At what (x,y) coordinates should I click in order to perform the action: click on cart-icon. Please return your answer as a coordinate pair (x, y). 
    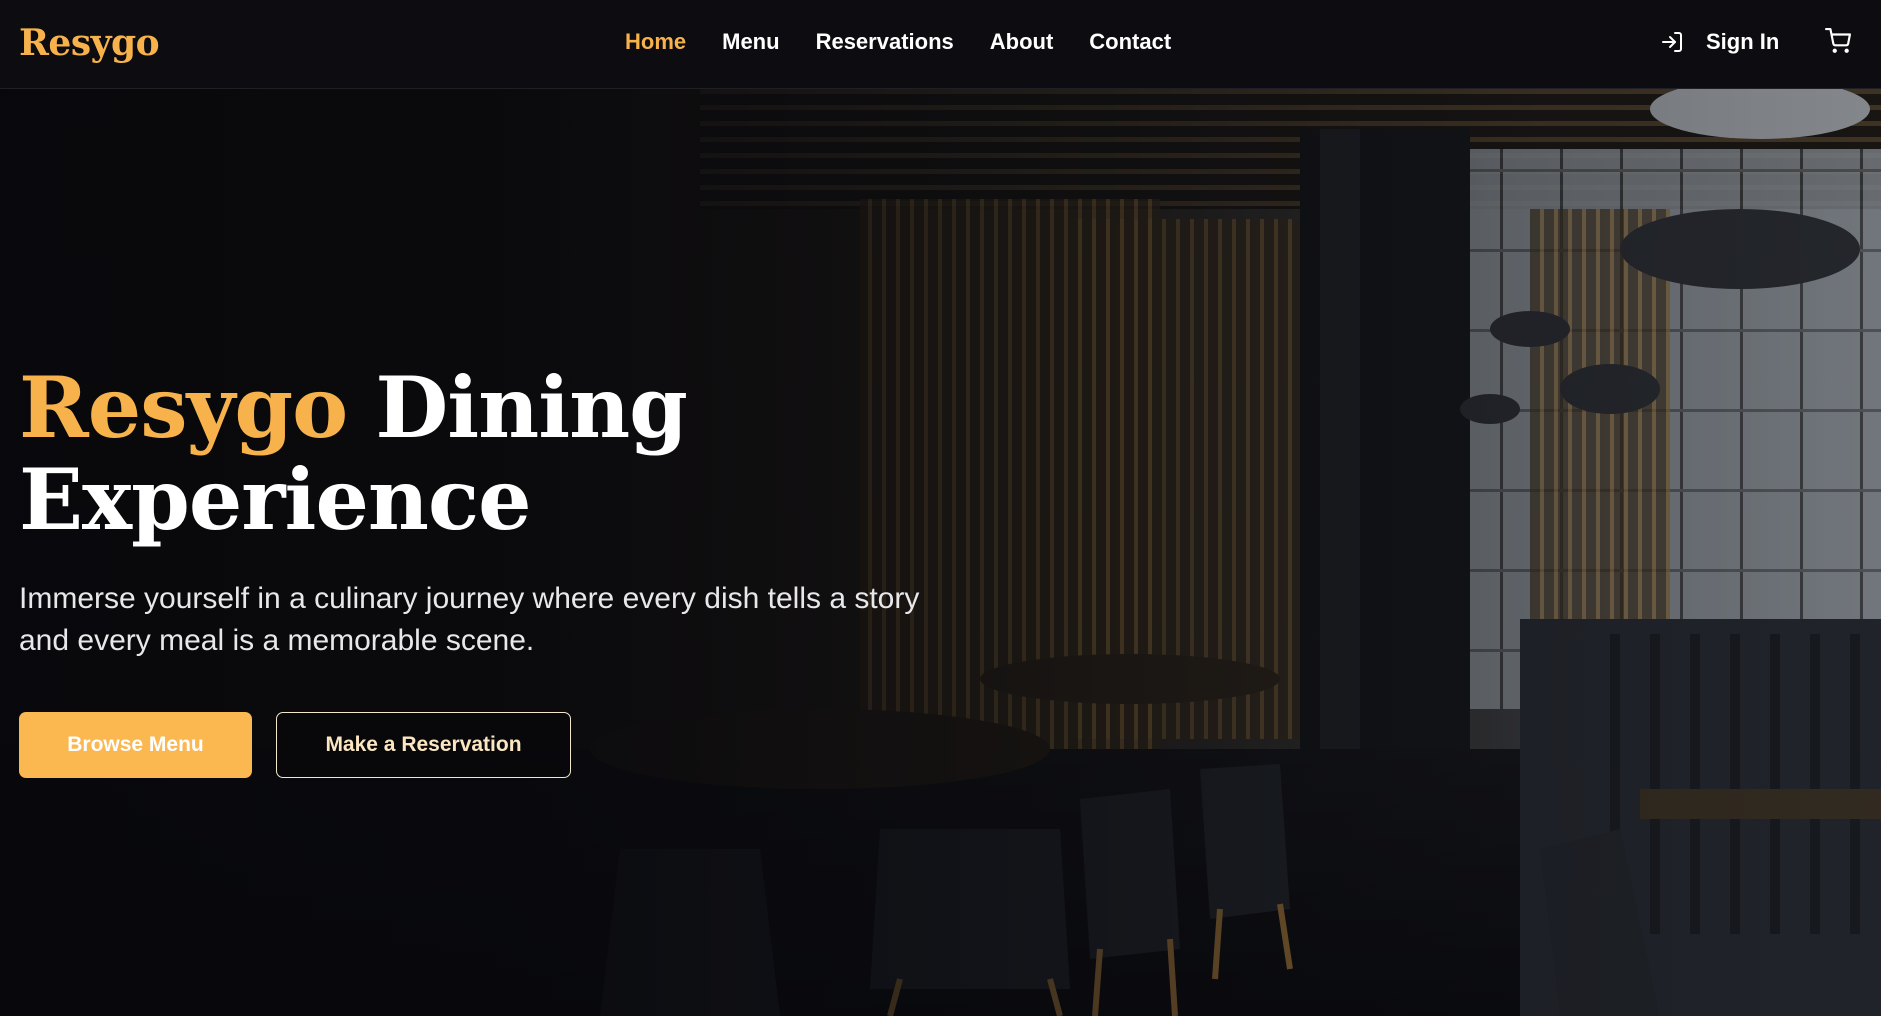
    Looking at the image, I should click on (1838, 40).